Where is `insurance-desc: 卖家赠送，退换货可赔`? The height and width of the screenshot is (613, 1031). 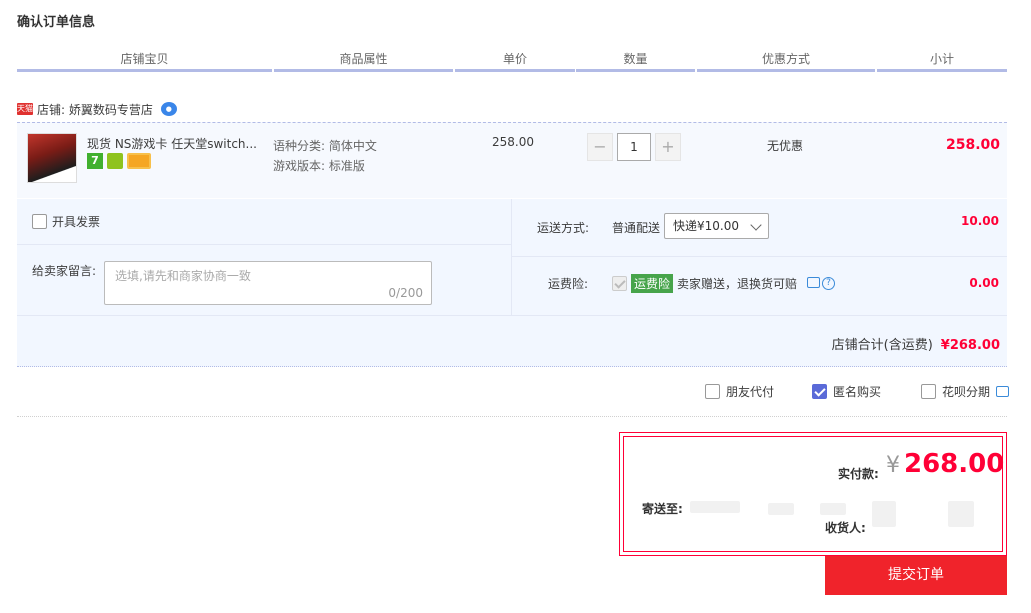 insurance-desc: 卖家赠送，退换货可赔 is located at coordinates (737, 284).